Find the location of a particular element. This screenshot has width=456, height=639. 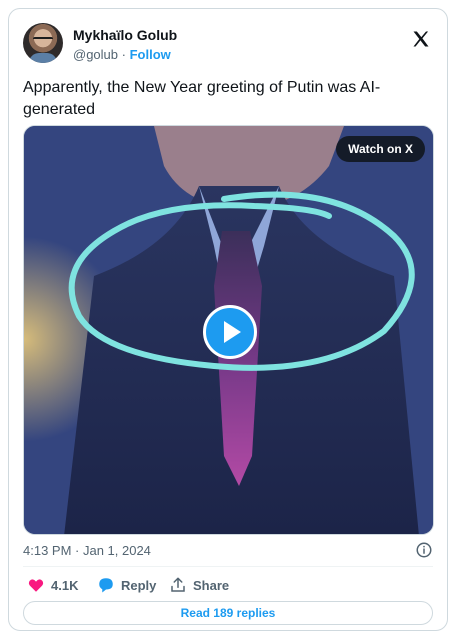

reply-button: Reply is located at coordinates (126, 585).